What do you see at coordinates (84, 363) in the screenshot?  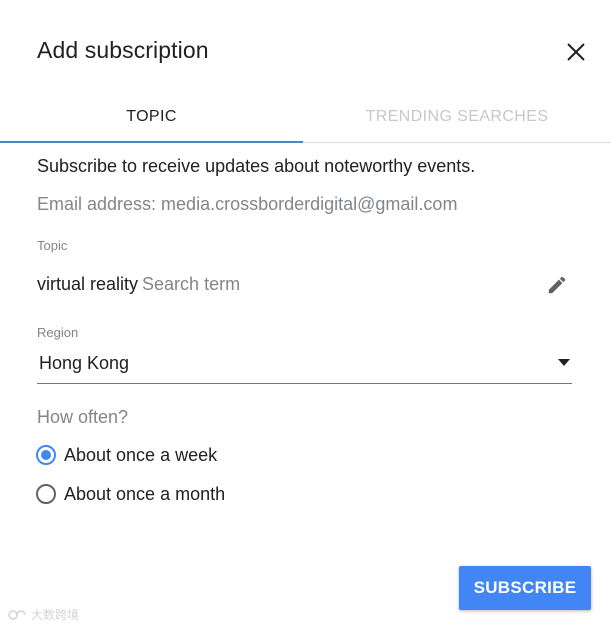 I see `region-value: Hong Kong` at bounding box center [84, 363].